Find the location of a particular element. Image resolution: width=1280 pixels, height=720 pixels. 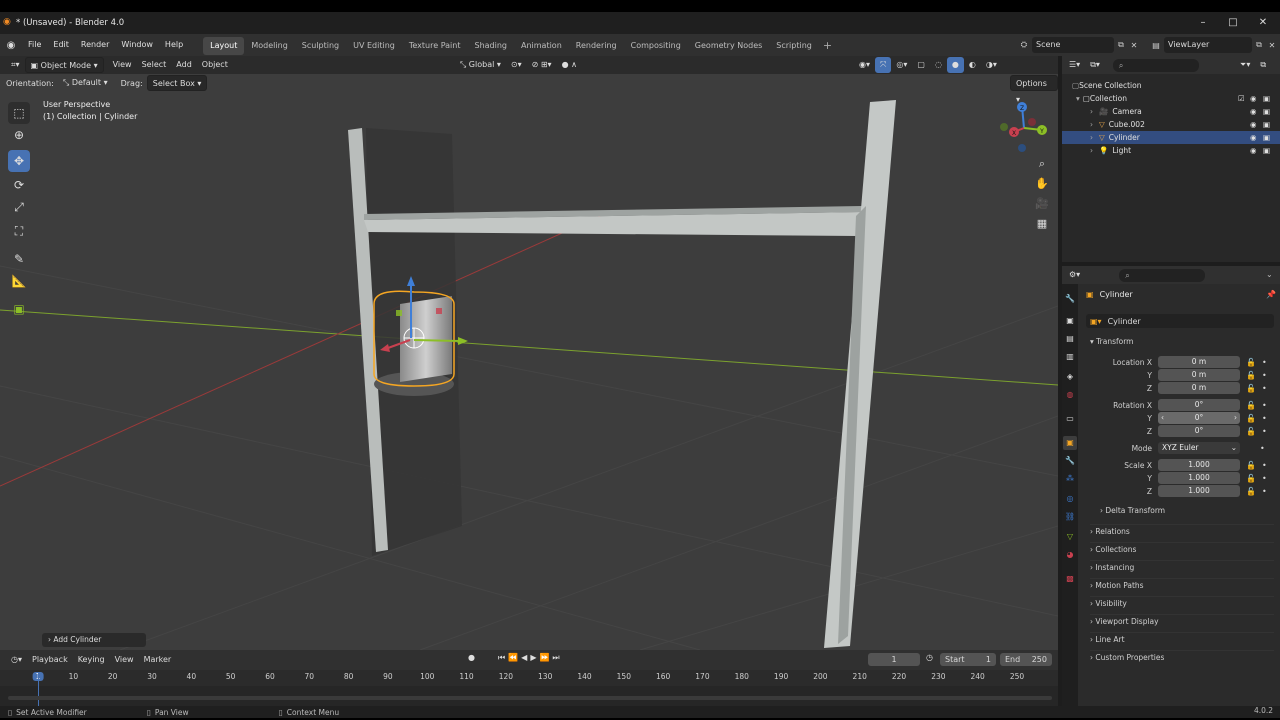

rotation-y-field: ‹ 0° › is located at coordinates (1199, 418).